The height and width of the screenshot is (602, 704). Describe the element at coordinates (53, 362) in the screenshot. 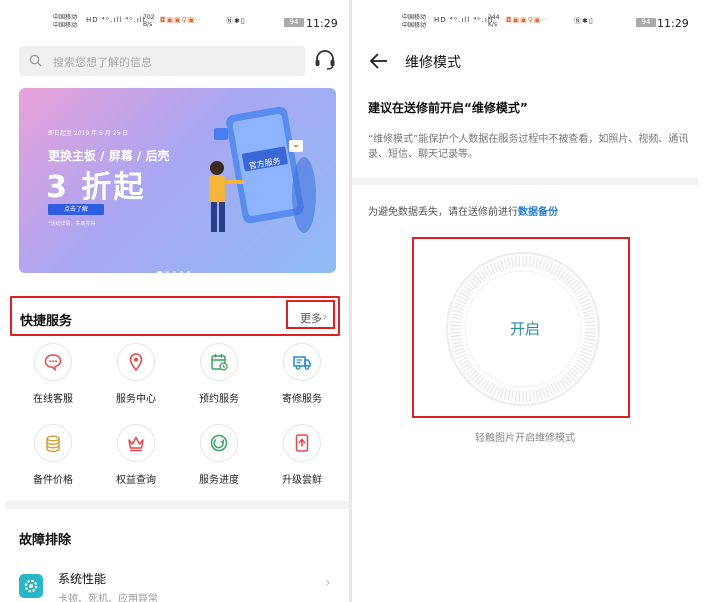

I see `chat-icon` at that location.